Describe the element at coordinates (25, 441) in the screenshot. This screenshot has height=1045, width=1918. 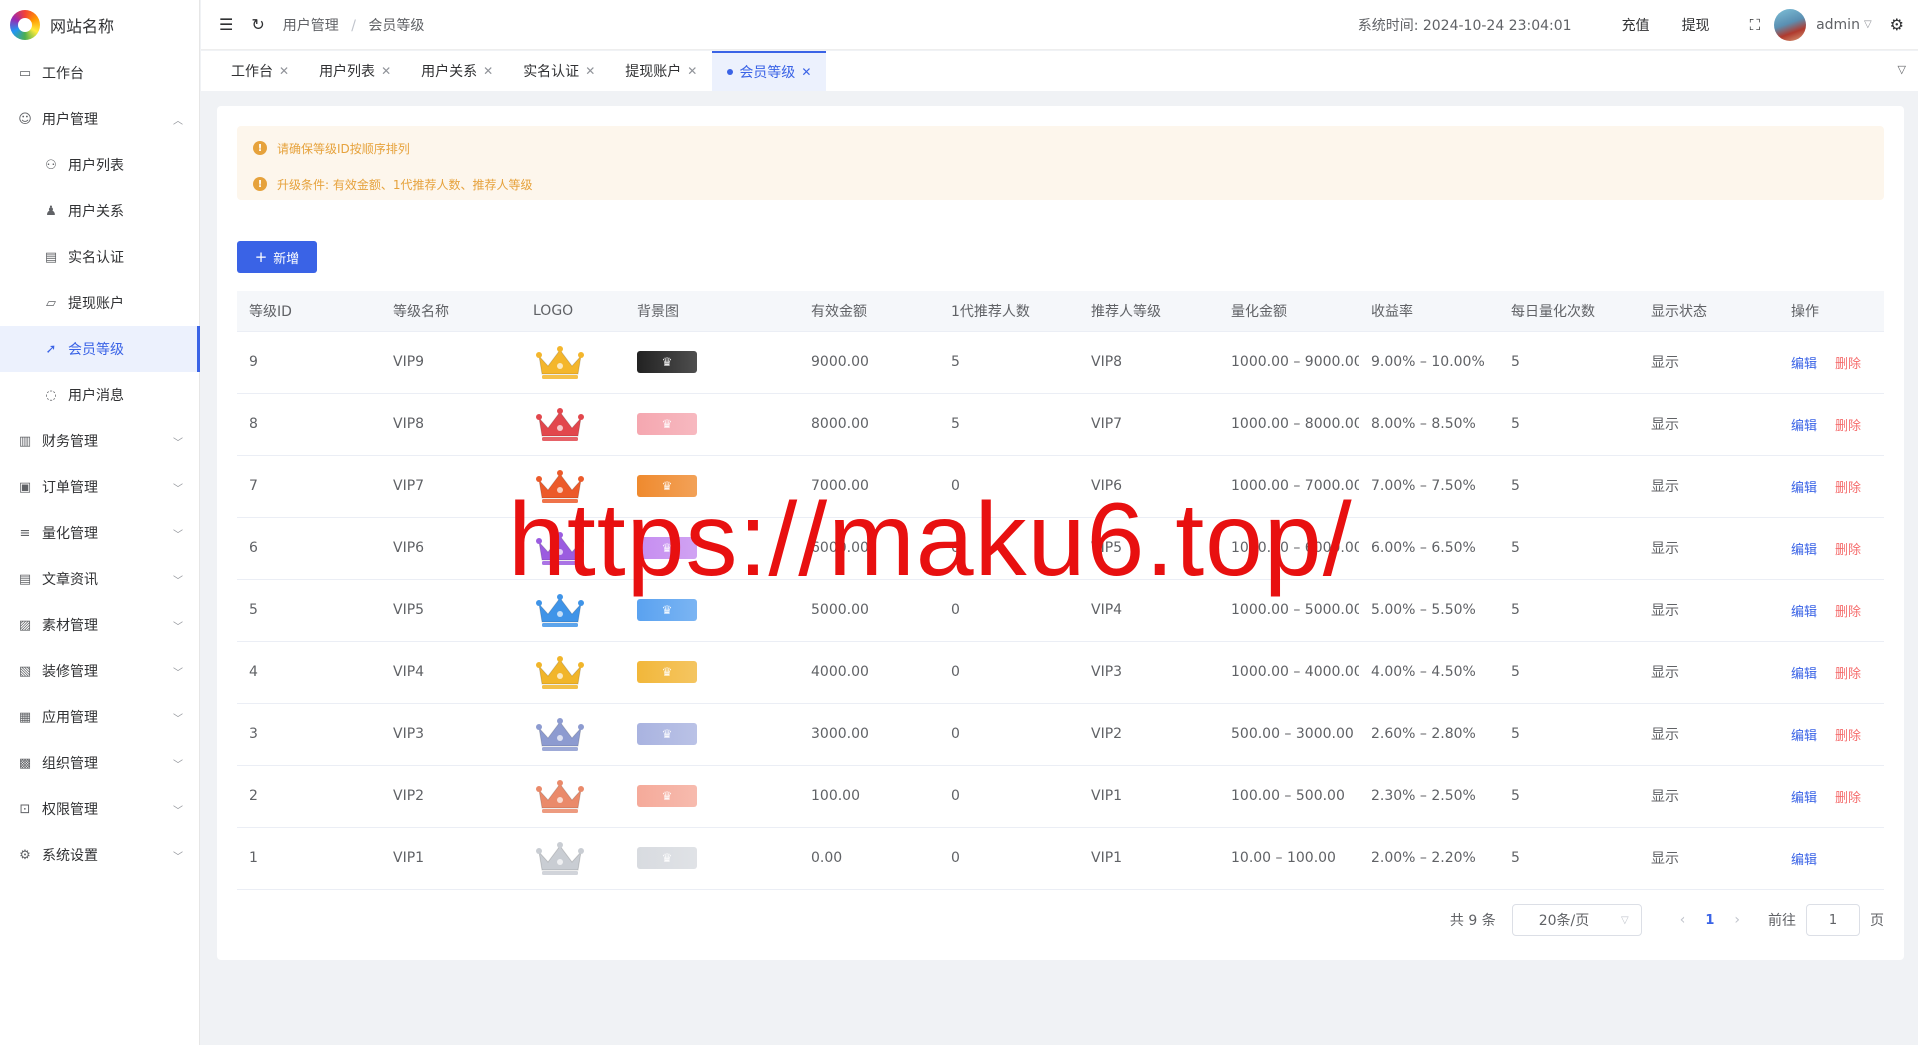
I see `chart-icon: ▥` at that location.